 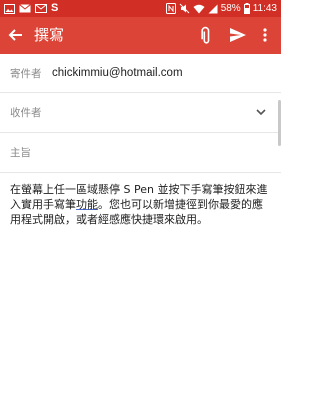 What do you see at coordinates (205, 35) in the screenshot?
I see `paperclip-icon` at bounding box center [205, 35].